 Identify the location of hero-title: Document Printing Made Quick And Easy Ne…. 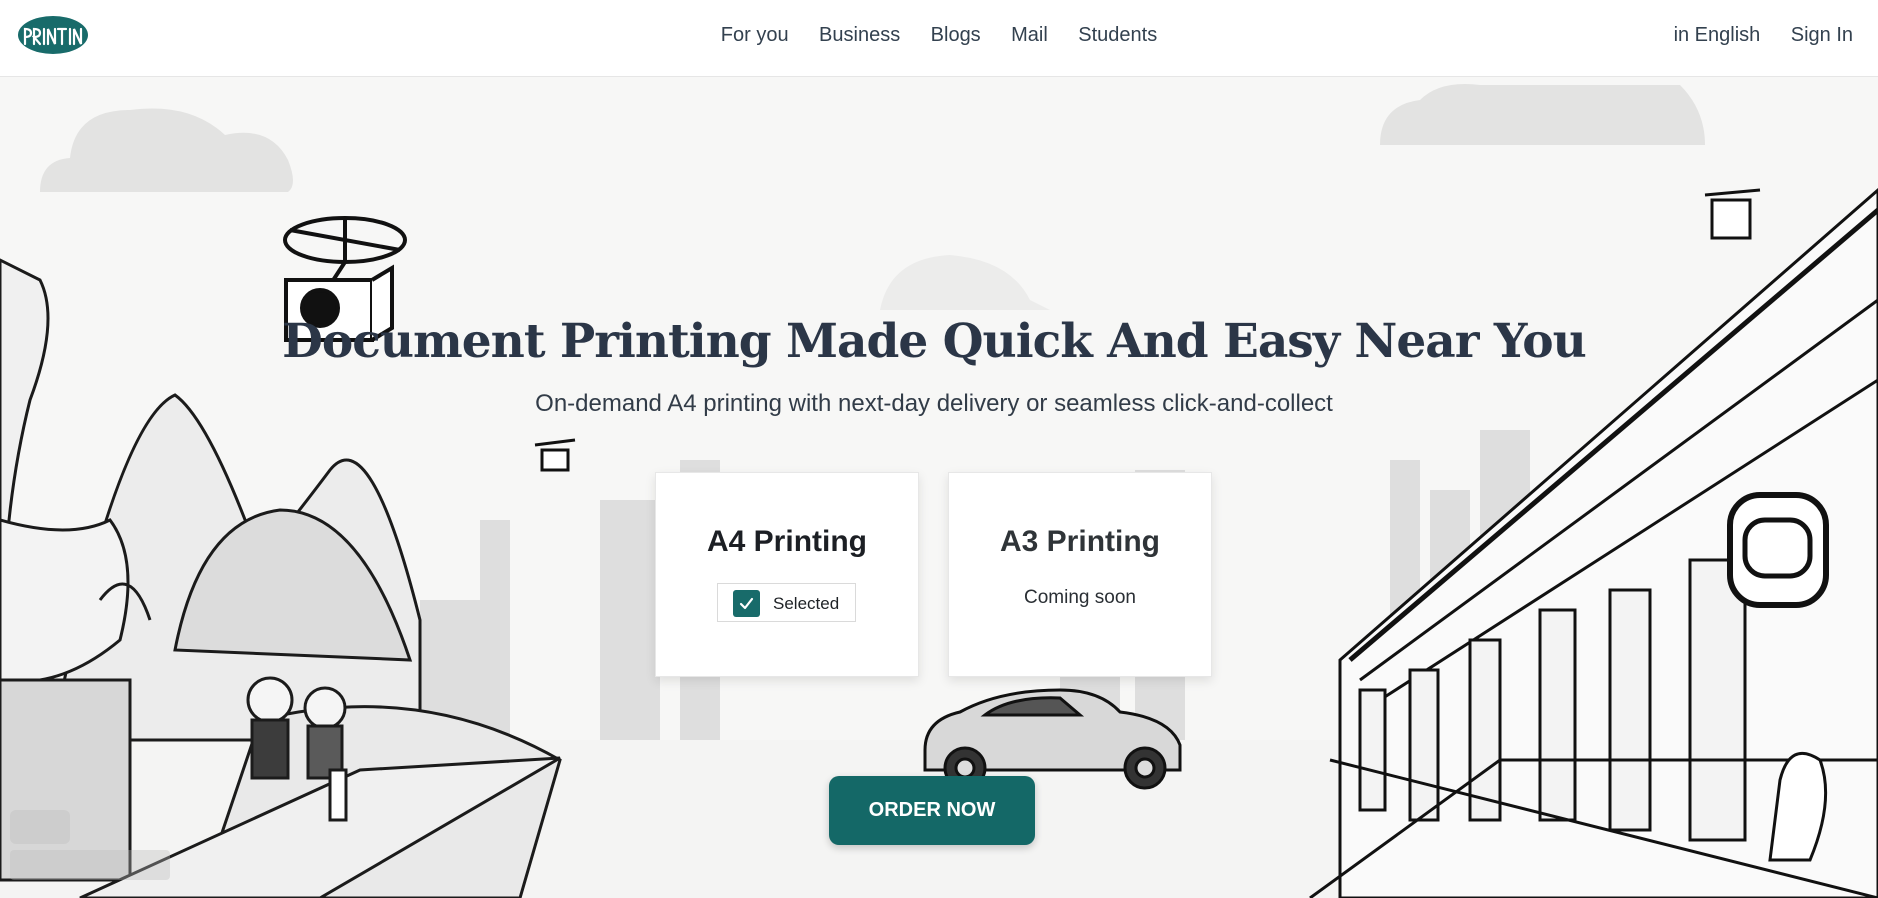
(934, 341).